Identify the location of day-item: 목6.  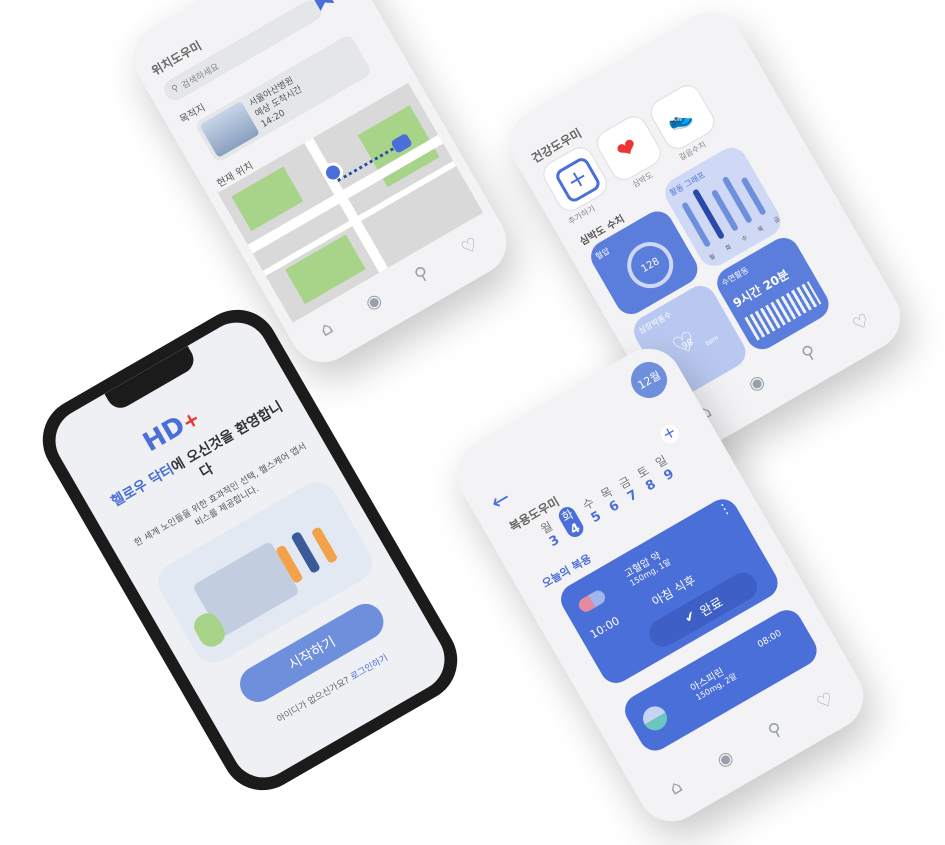
(610, 499).